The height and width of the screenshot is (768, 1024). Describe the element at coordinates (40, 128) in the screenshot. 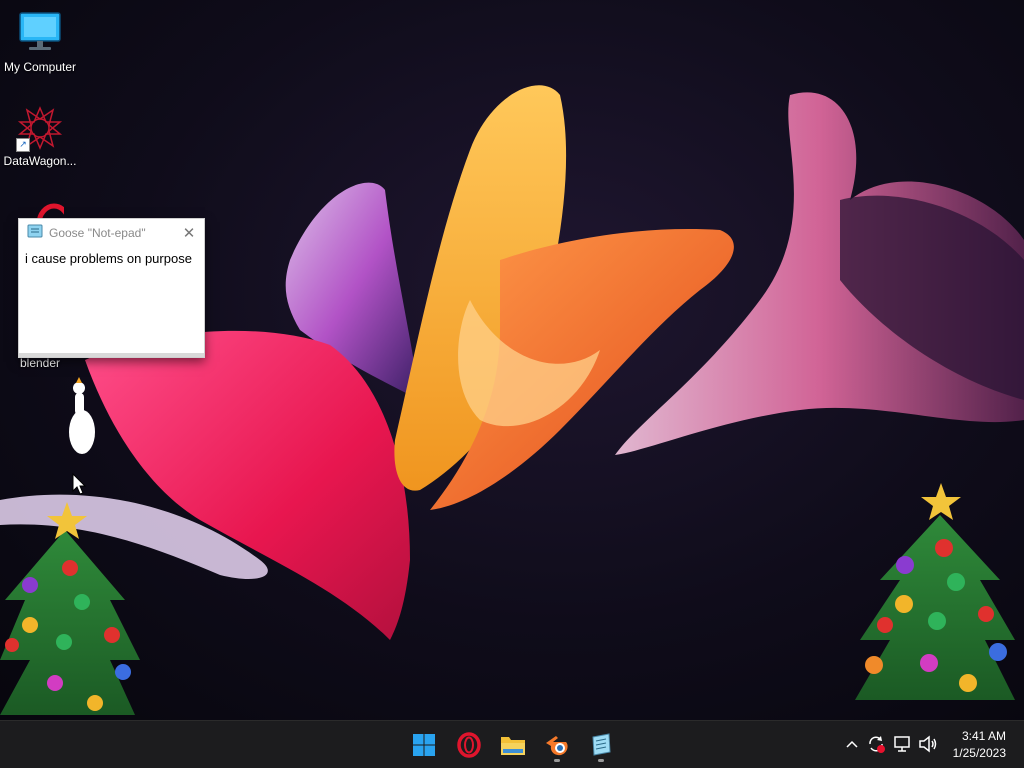

I see `datawagon-icon: ↗` at that location.